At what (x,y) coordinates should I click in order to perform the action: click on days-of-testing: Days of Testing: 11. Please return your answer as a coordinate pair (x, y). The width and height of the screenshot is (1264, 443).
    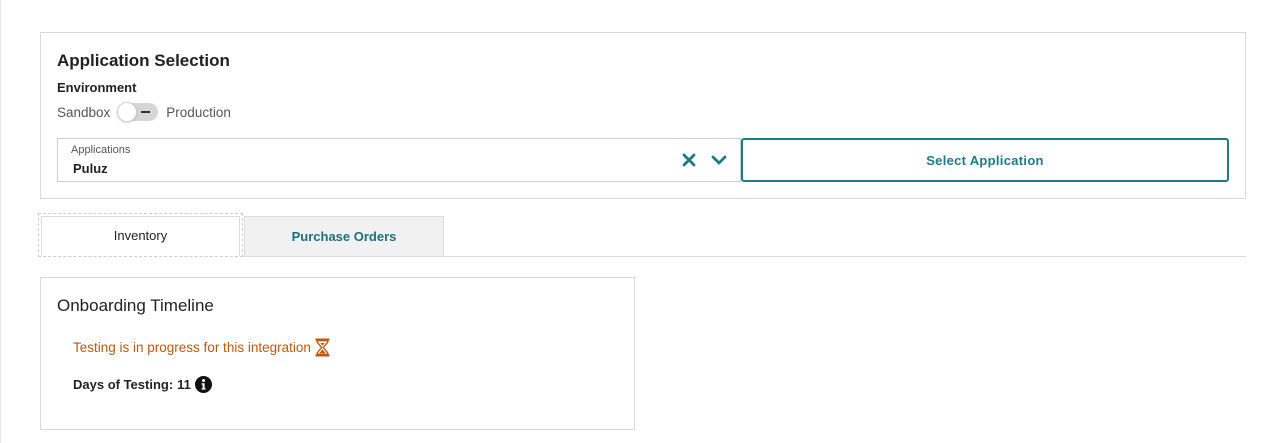
    Looking at the image, I should click on (142, 384).